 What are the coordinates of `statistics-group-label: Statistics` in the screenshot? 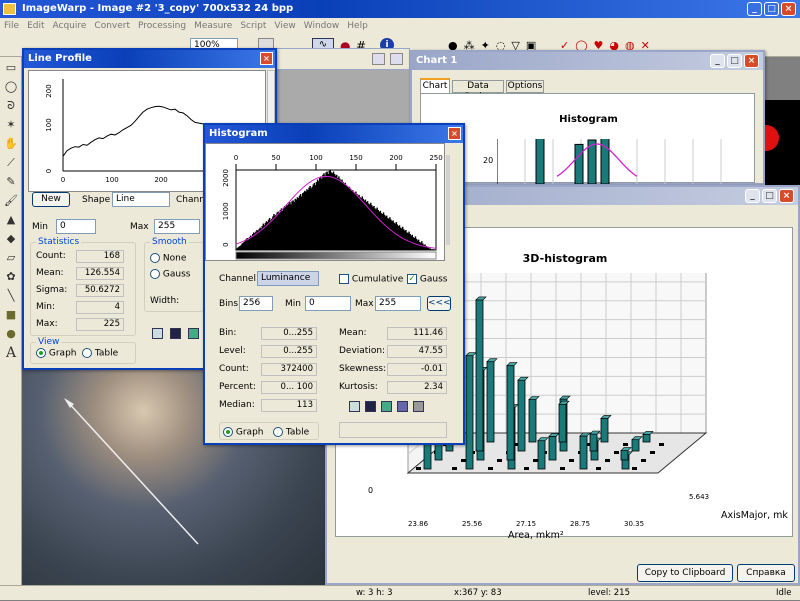 It's located at (59, 242).